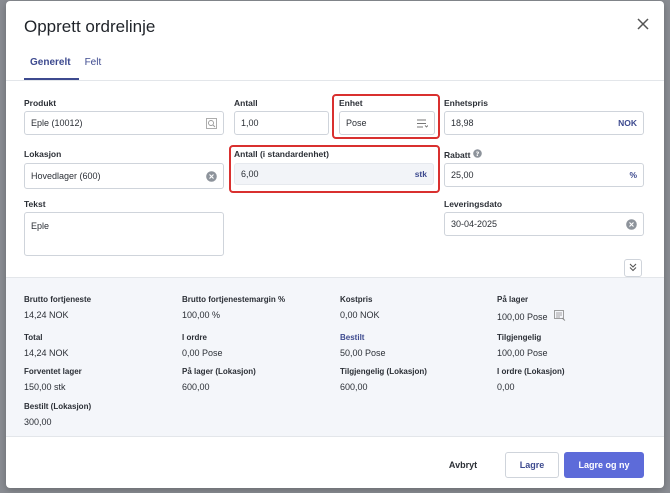  I want to click on tab-generelt: Generelt, so click(51, 68).